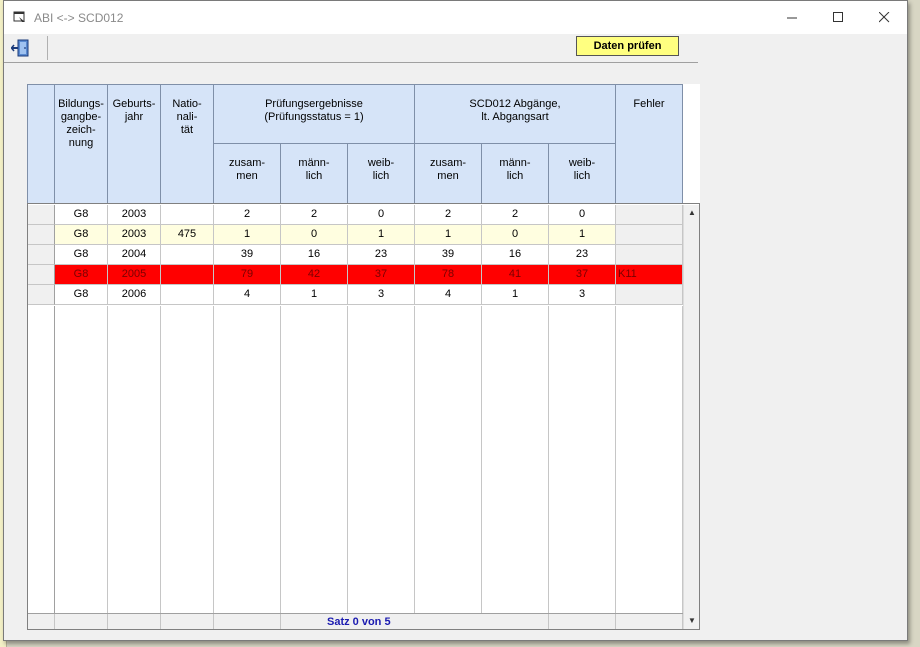  Describe the element at coordinates (247, 215) in the screenshot. I see `table-cell-p_z: 2` at that location.